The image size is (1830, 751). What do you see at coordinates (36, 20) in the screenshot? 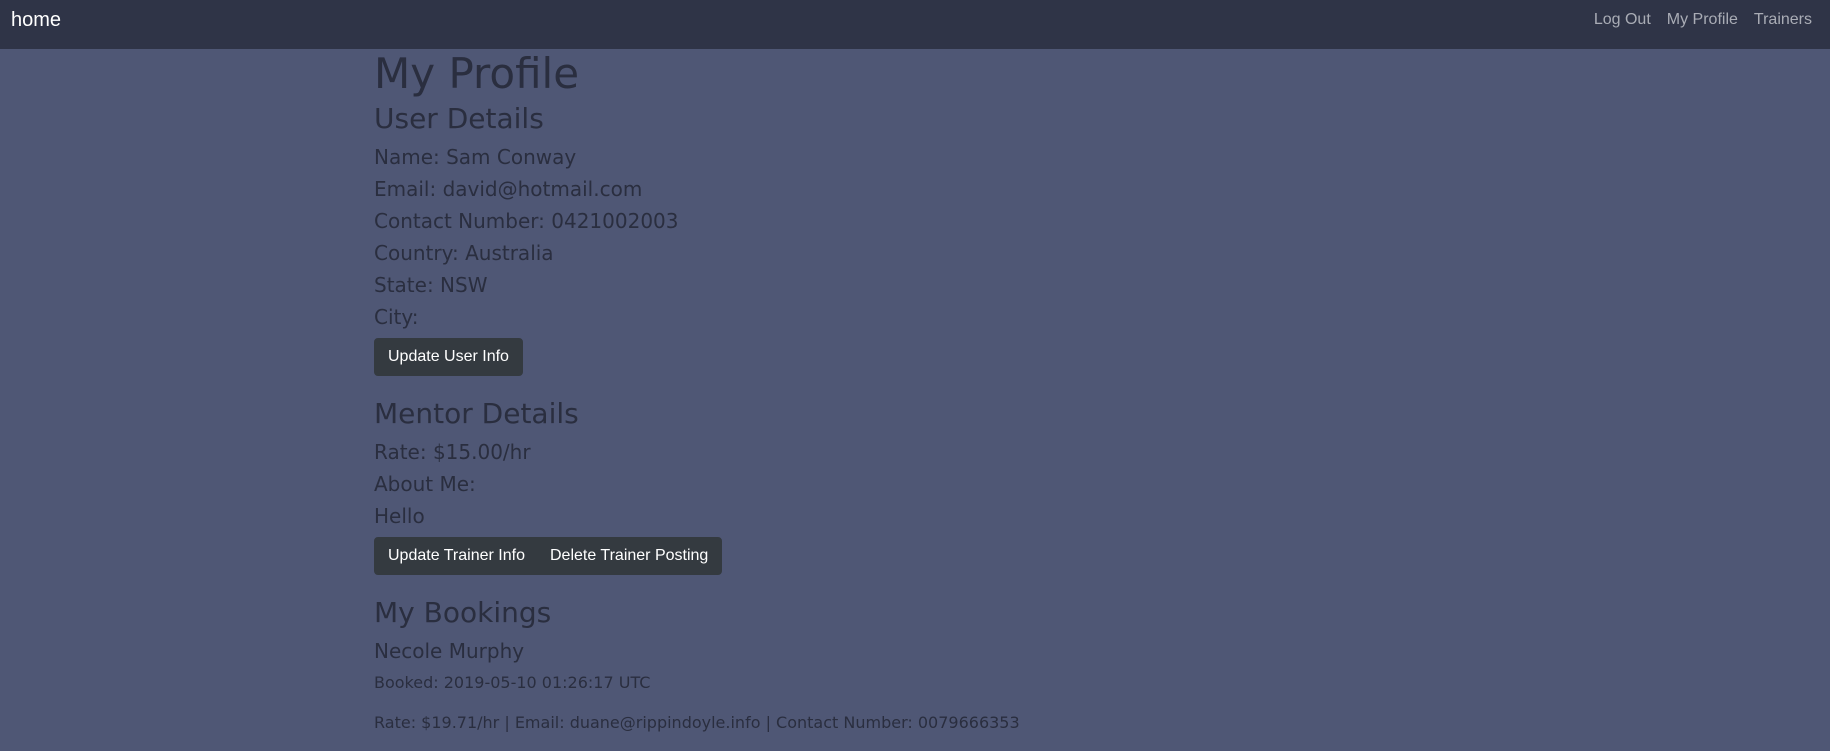
I see `home-link: home` at bounding box center [36, 20].